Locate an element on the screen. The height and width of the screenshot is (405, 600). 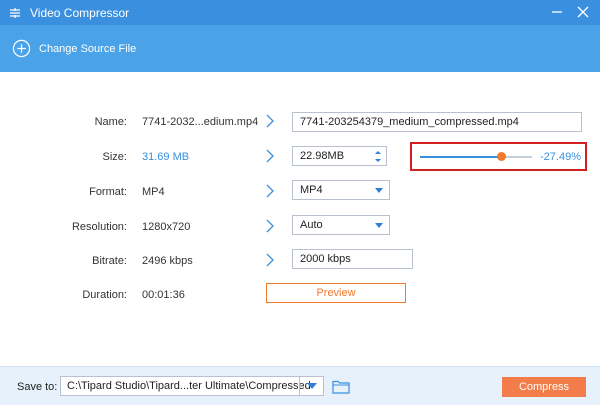
duration-value: 00:01:36 is located at coordinates (163, 295).